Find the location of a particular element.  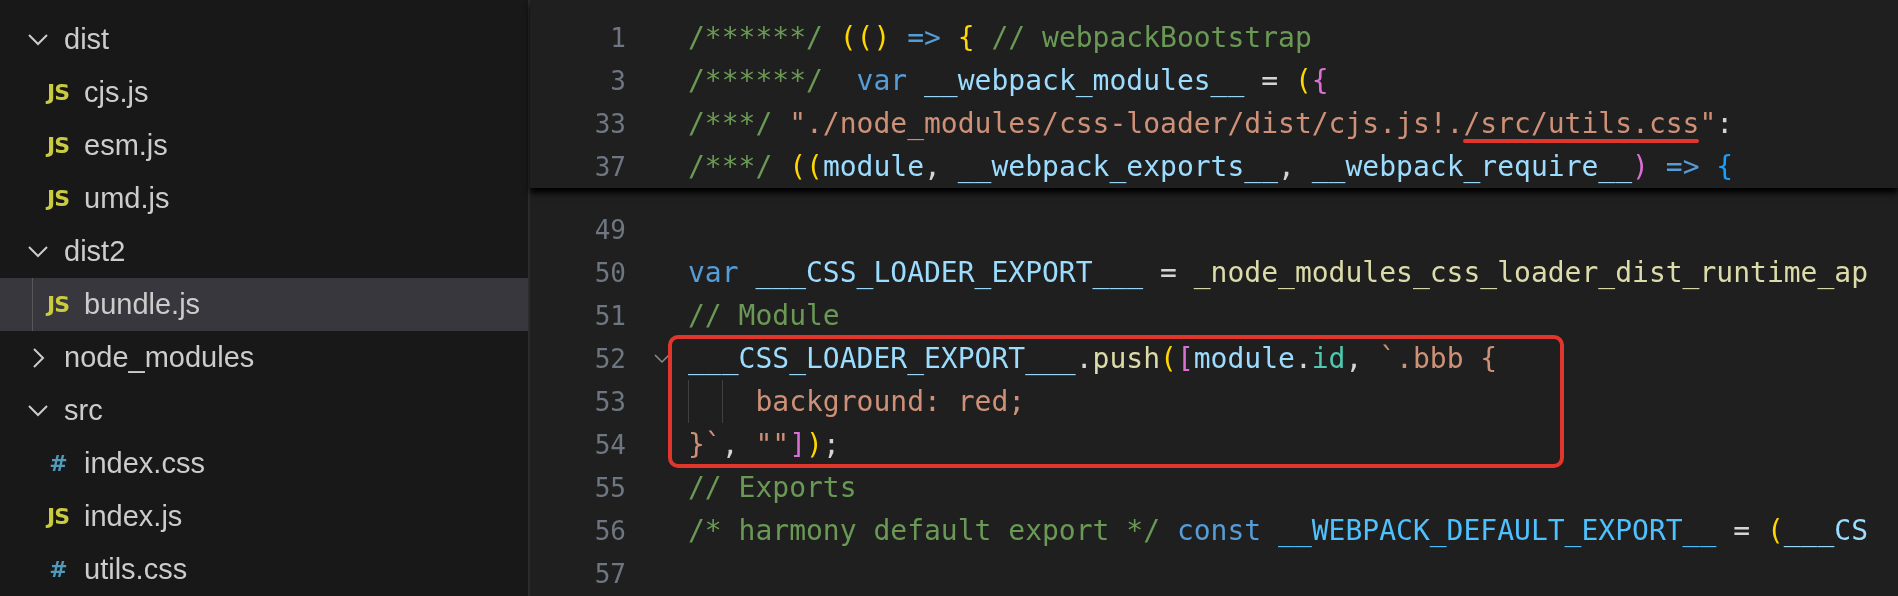

file-item: JS umd.js is located at coordinates (264, 198).